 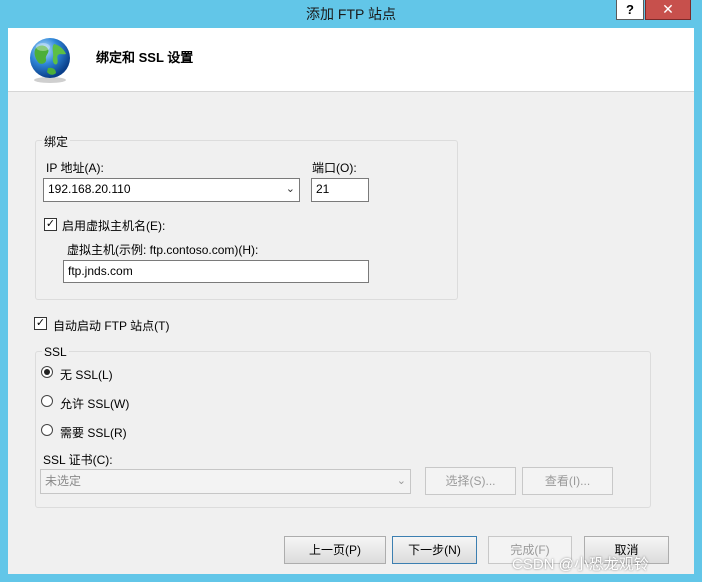 What do you see at coordinates (93, 433) in the screenshot?
I see `radio-require-ssl-label: 需要 SSL(R)` at bounding box center [93, 433].